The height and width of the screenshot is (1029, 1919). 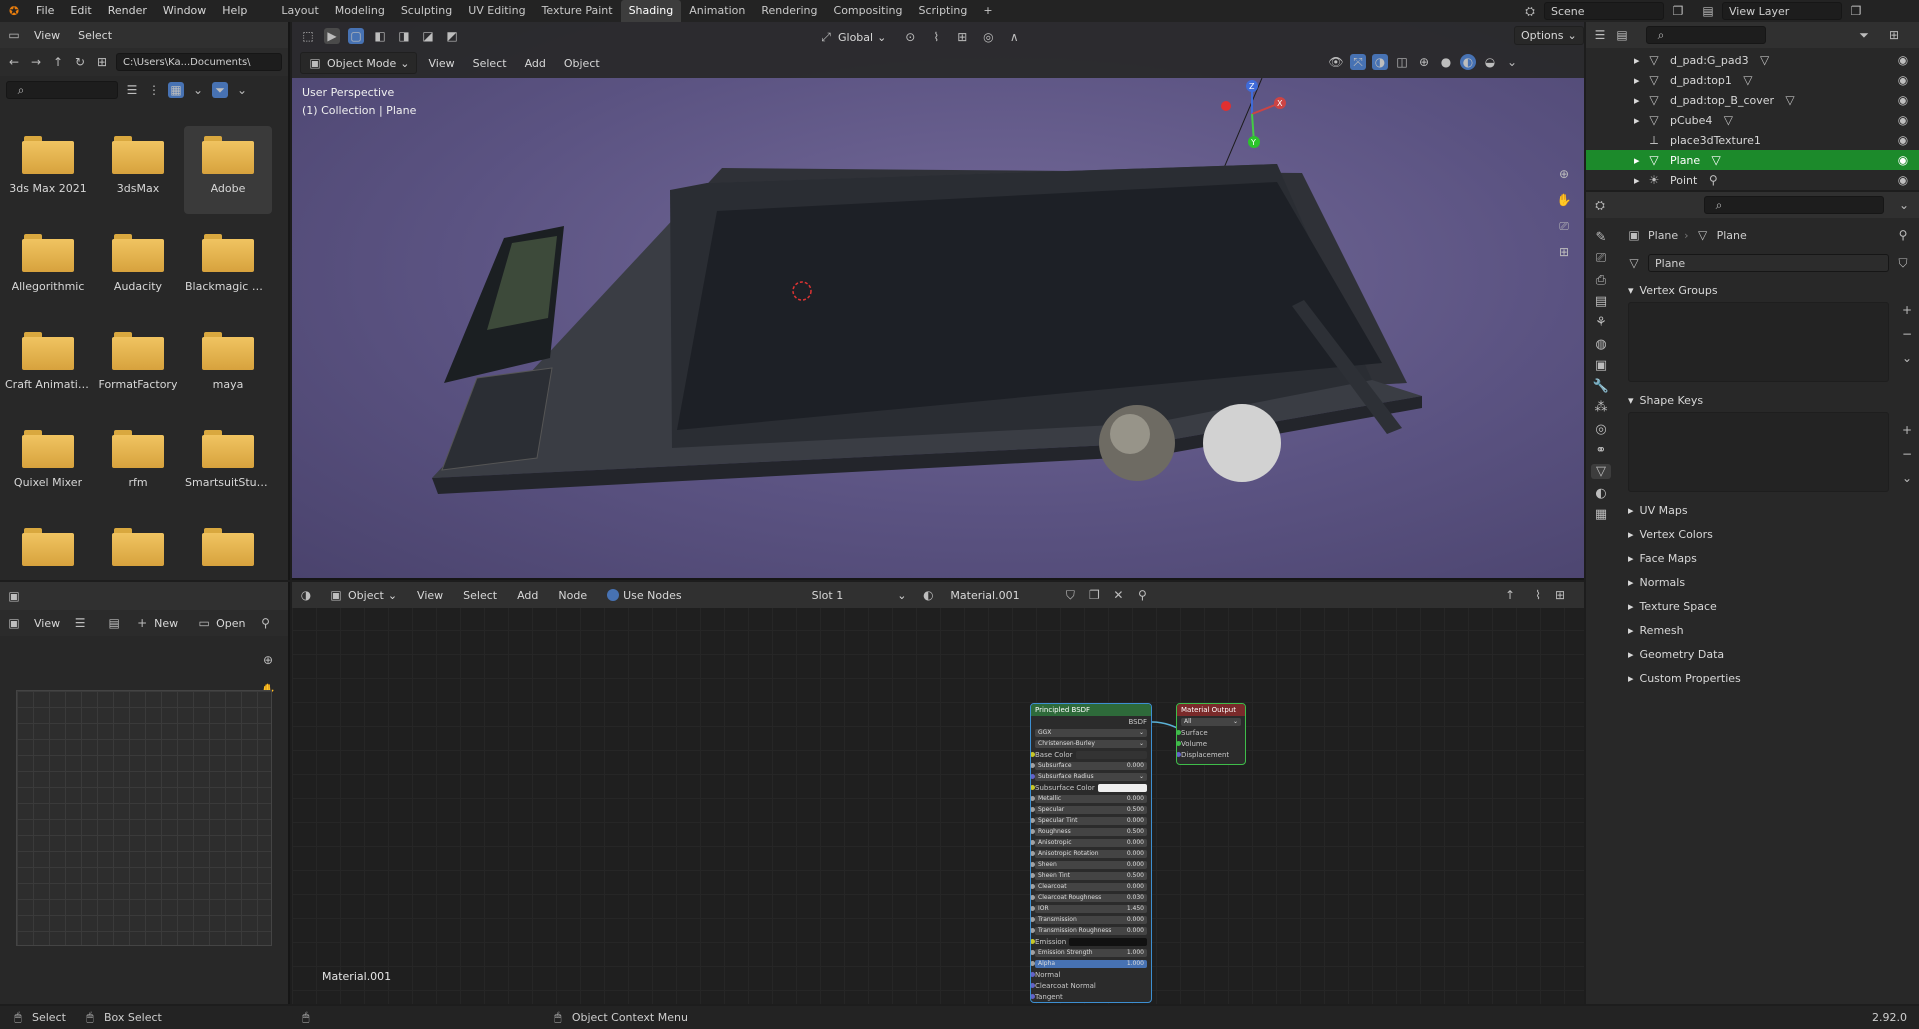 What do you see at coordinates (14, 62) in the screenshot?
I see `back-icon: ←` at bounding box center [14, 62].